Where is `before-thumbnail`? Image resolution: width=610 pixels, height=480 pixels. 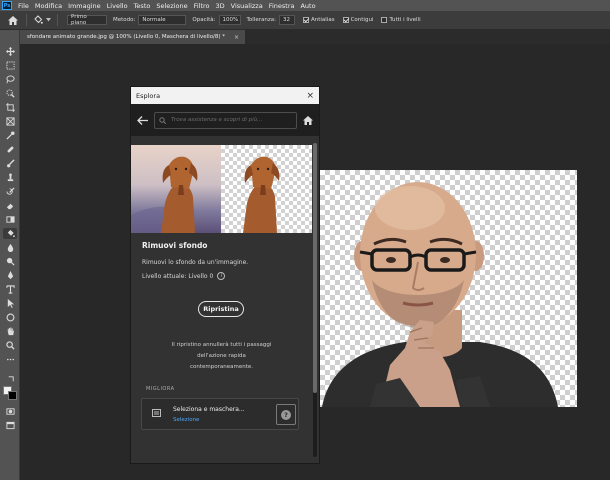
before-thumbnail is located at coordinates (176, 189).